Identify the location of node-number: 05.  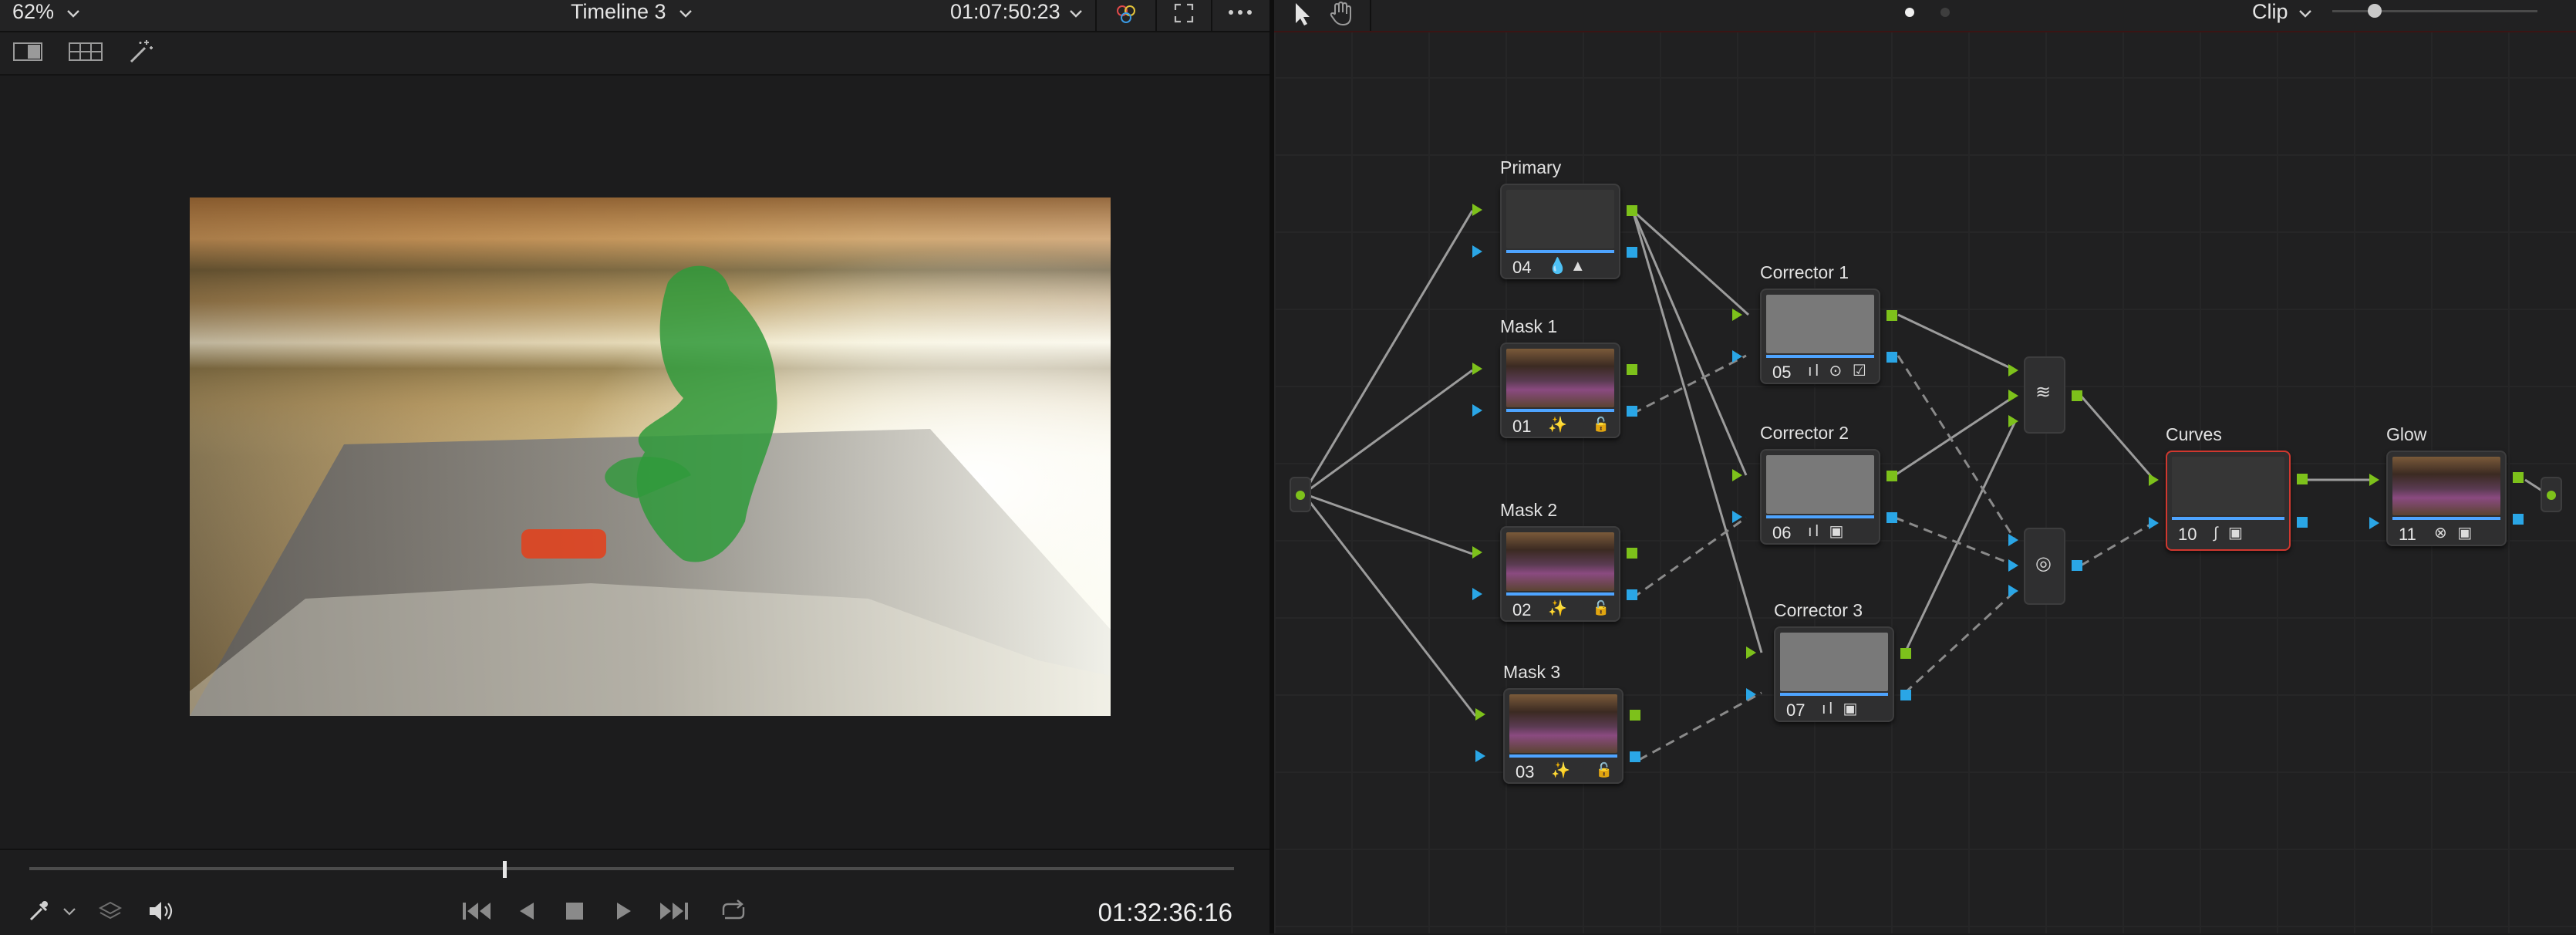
(1782, 372).